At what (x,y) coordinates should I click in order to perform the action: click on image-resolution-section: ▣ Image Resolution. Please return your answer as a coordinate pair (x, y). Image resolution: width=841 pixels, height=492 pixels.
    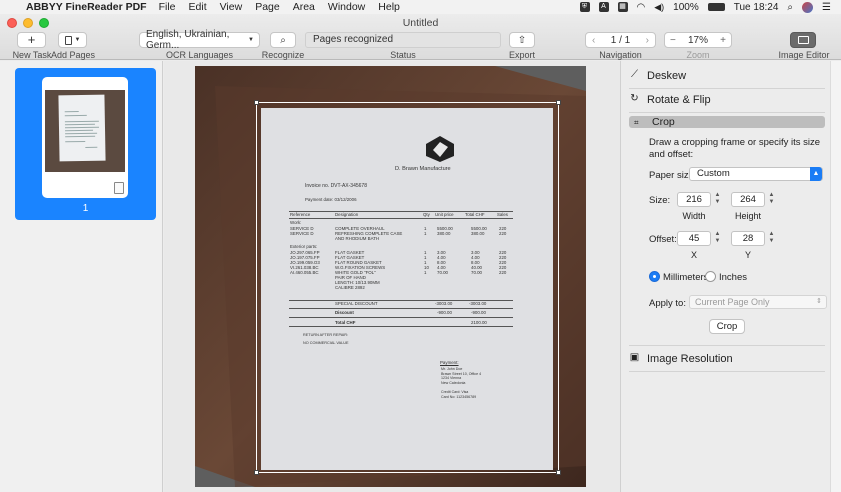
    Looking at the image, I should click on (681, 359).